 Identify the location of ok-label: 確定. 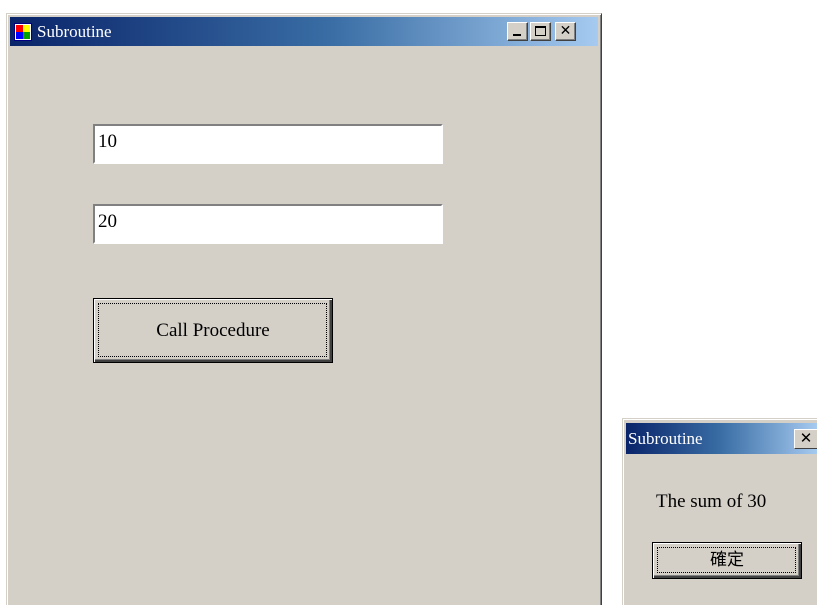
(727, 560).